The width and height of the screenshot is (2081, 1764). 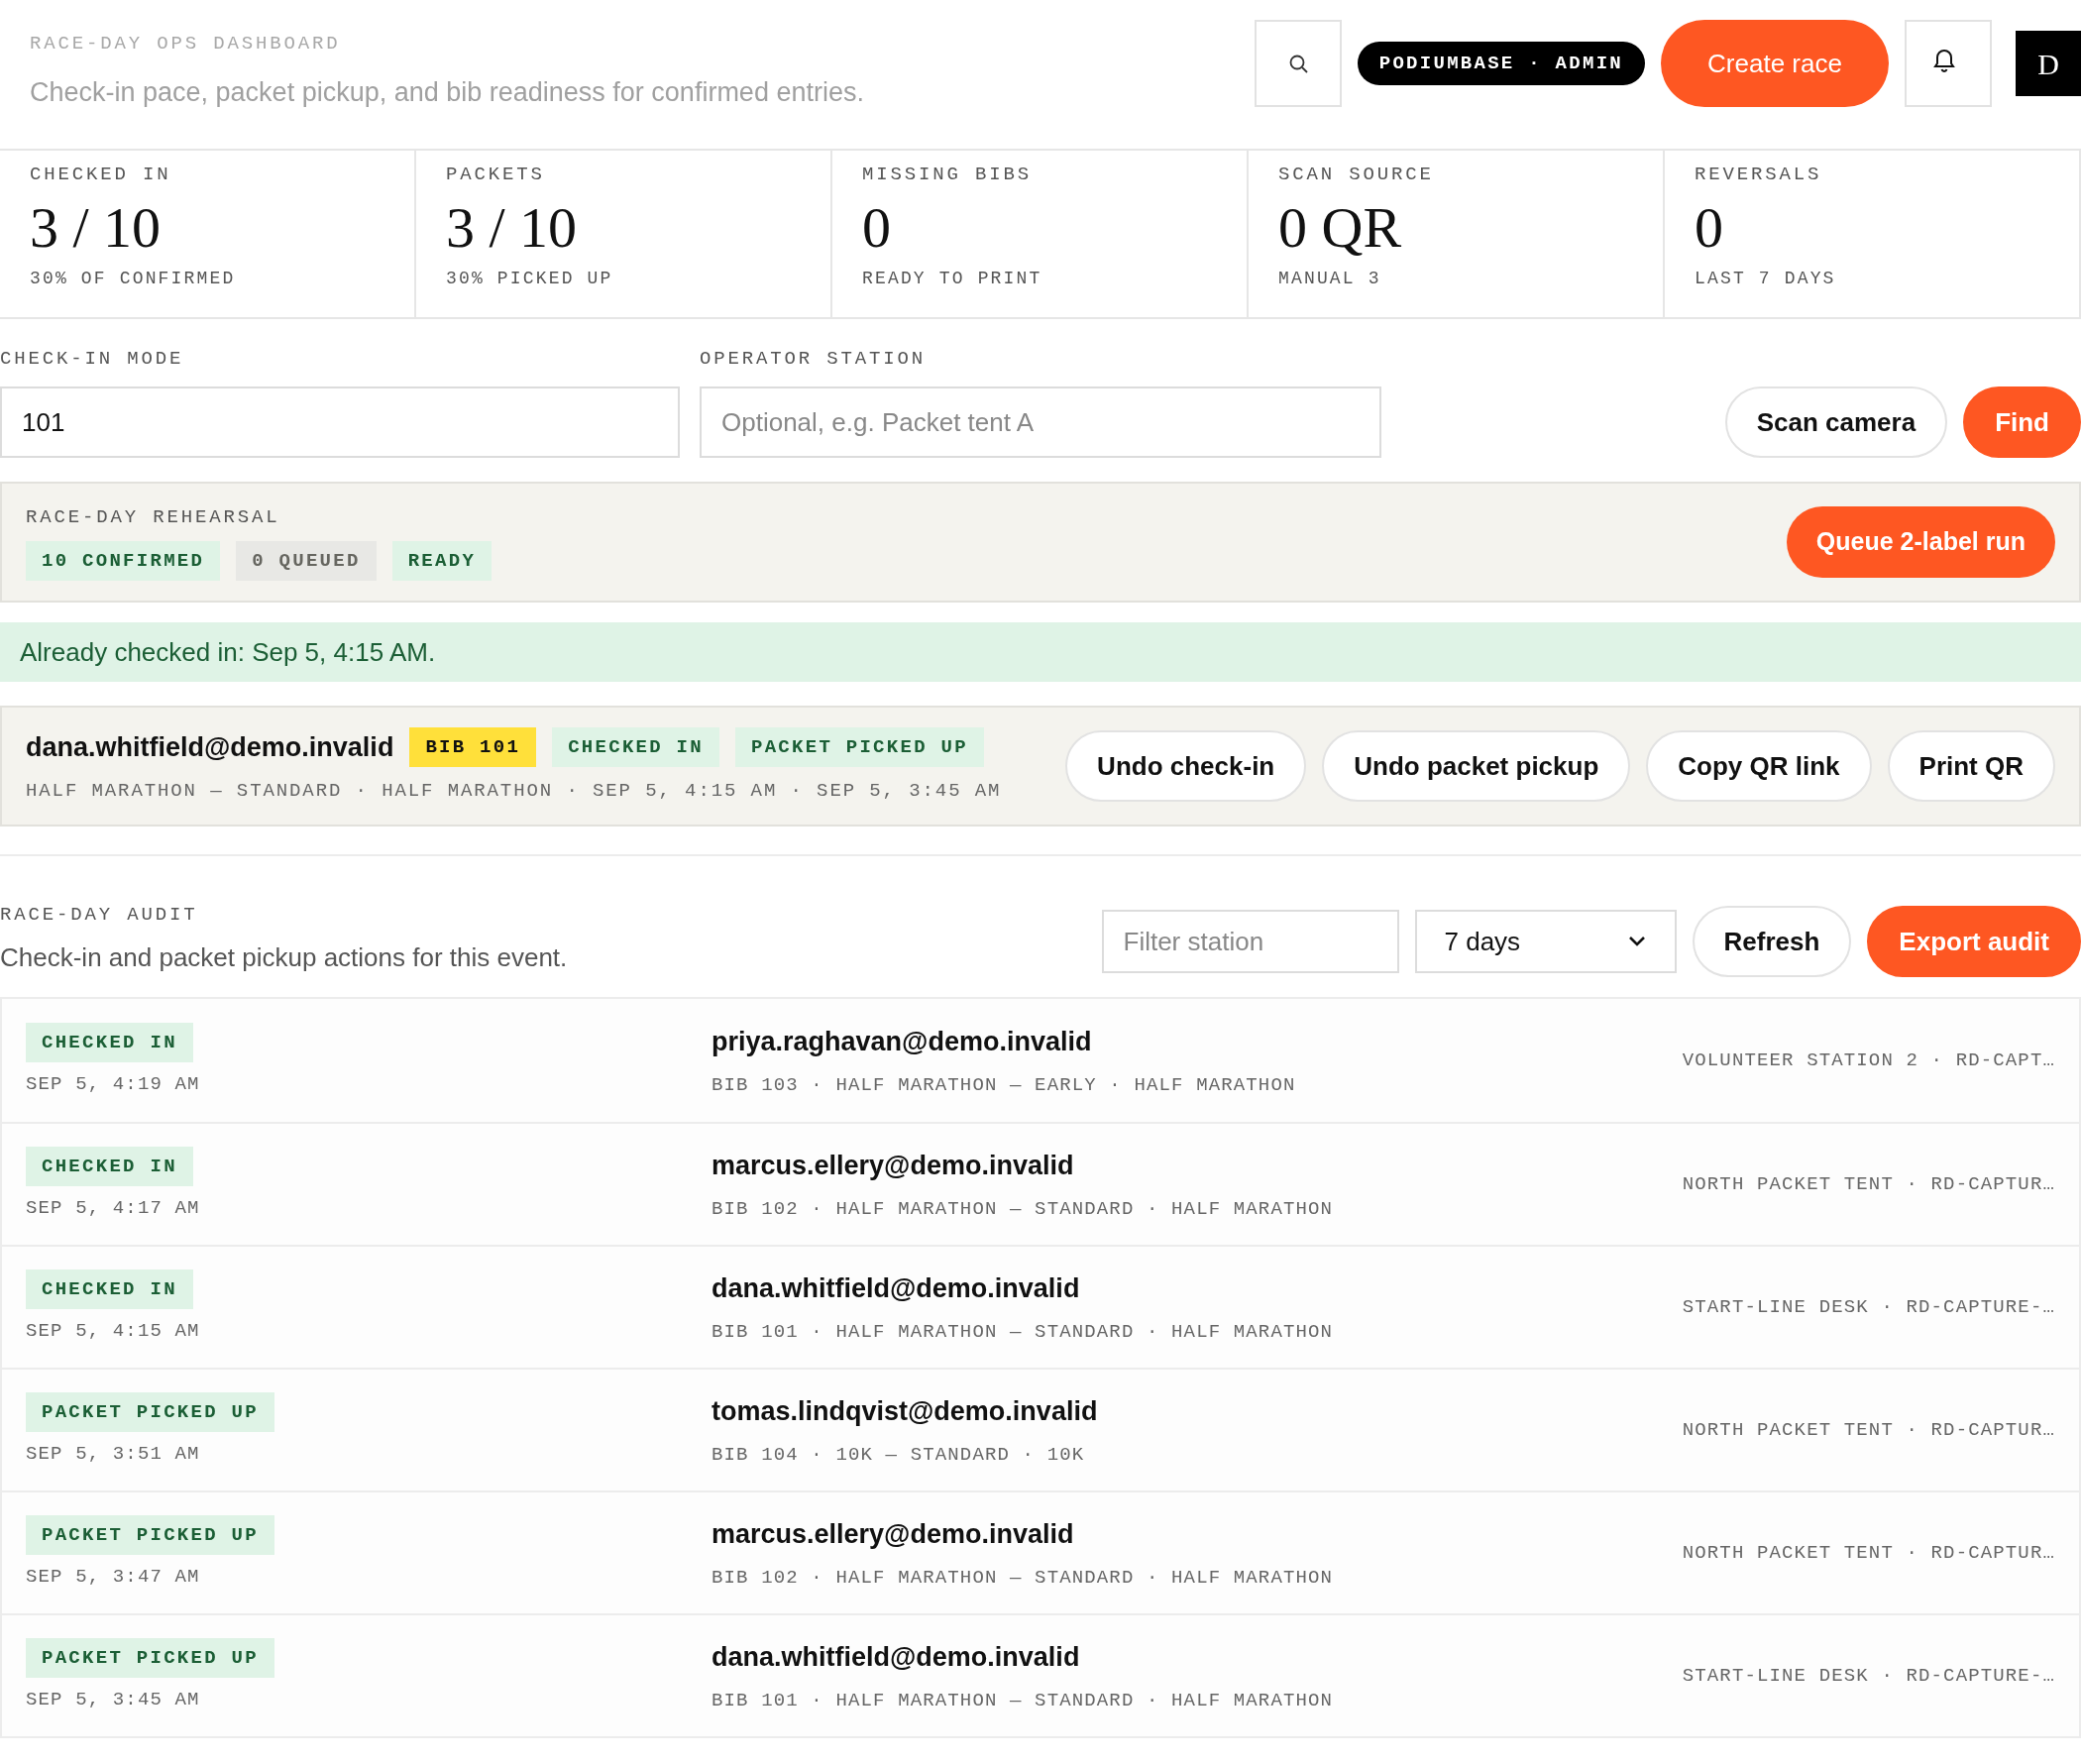 What do you see at coordinates (123, 561) in the screenshot?
I see `status-tag: 10 CONFIRMED` at bounding box center [123, 561].